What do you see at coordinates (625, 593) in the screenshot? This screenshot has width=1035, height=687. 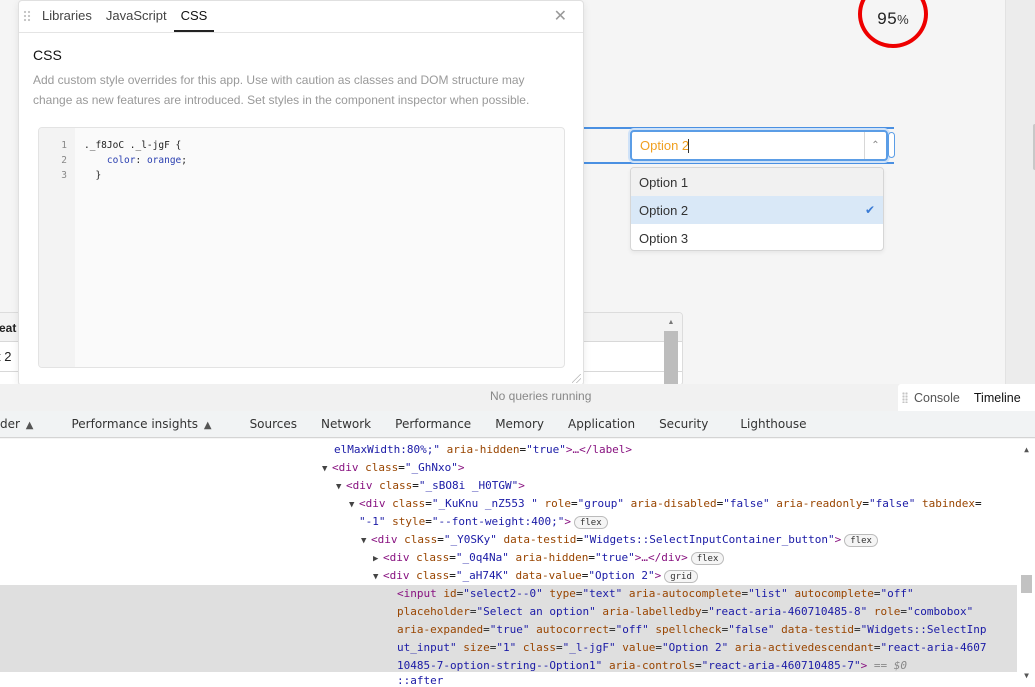 I see `punctuation` at bounding box center [625, 593].